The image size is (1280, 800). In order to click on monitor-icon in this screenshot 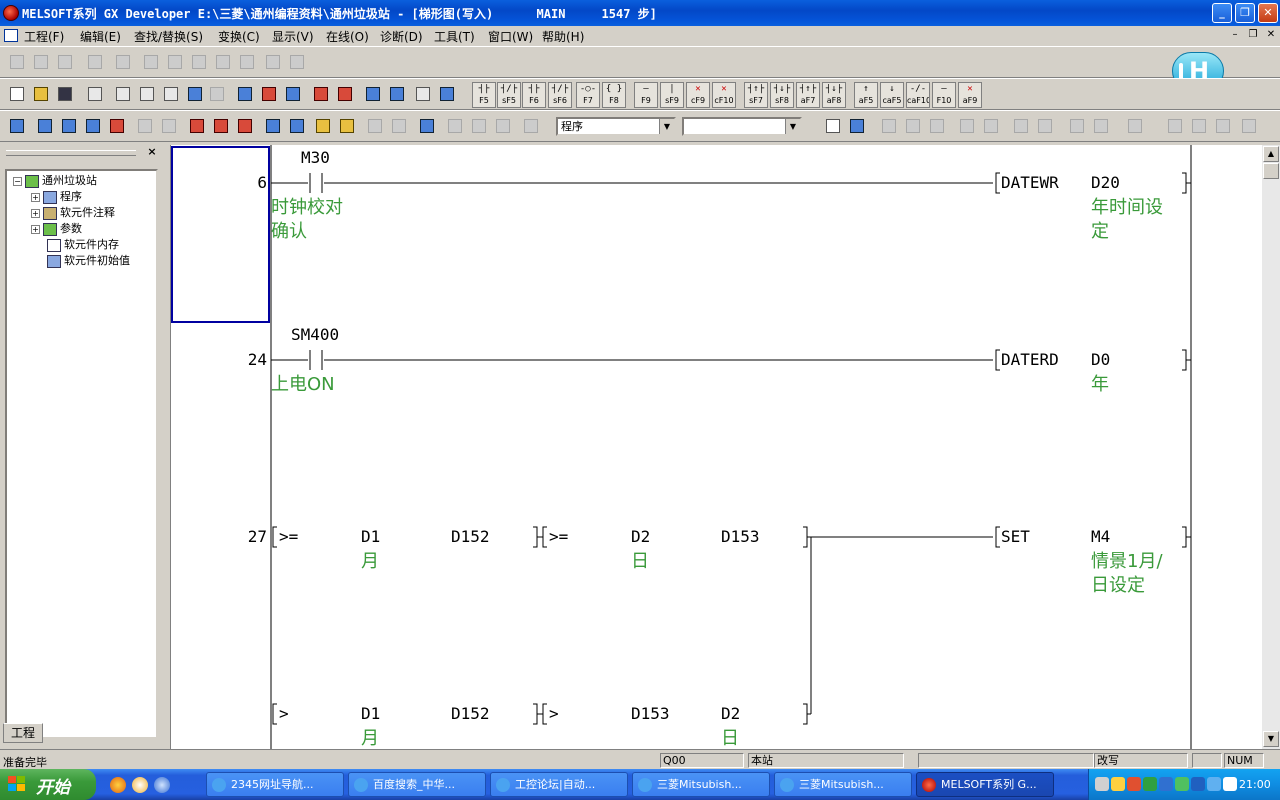, I will do `click(373, 94)`.